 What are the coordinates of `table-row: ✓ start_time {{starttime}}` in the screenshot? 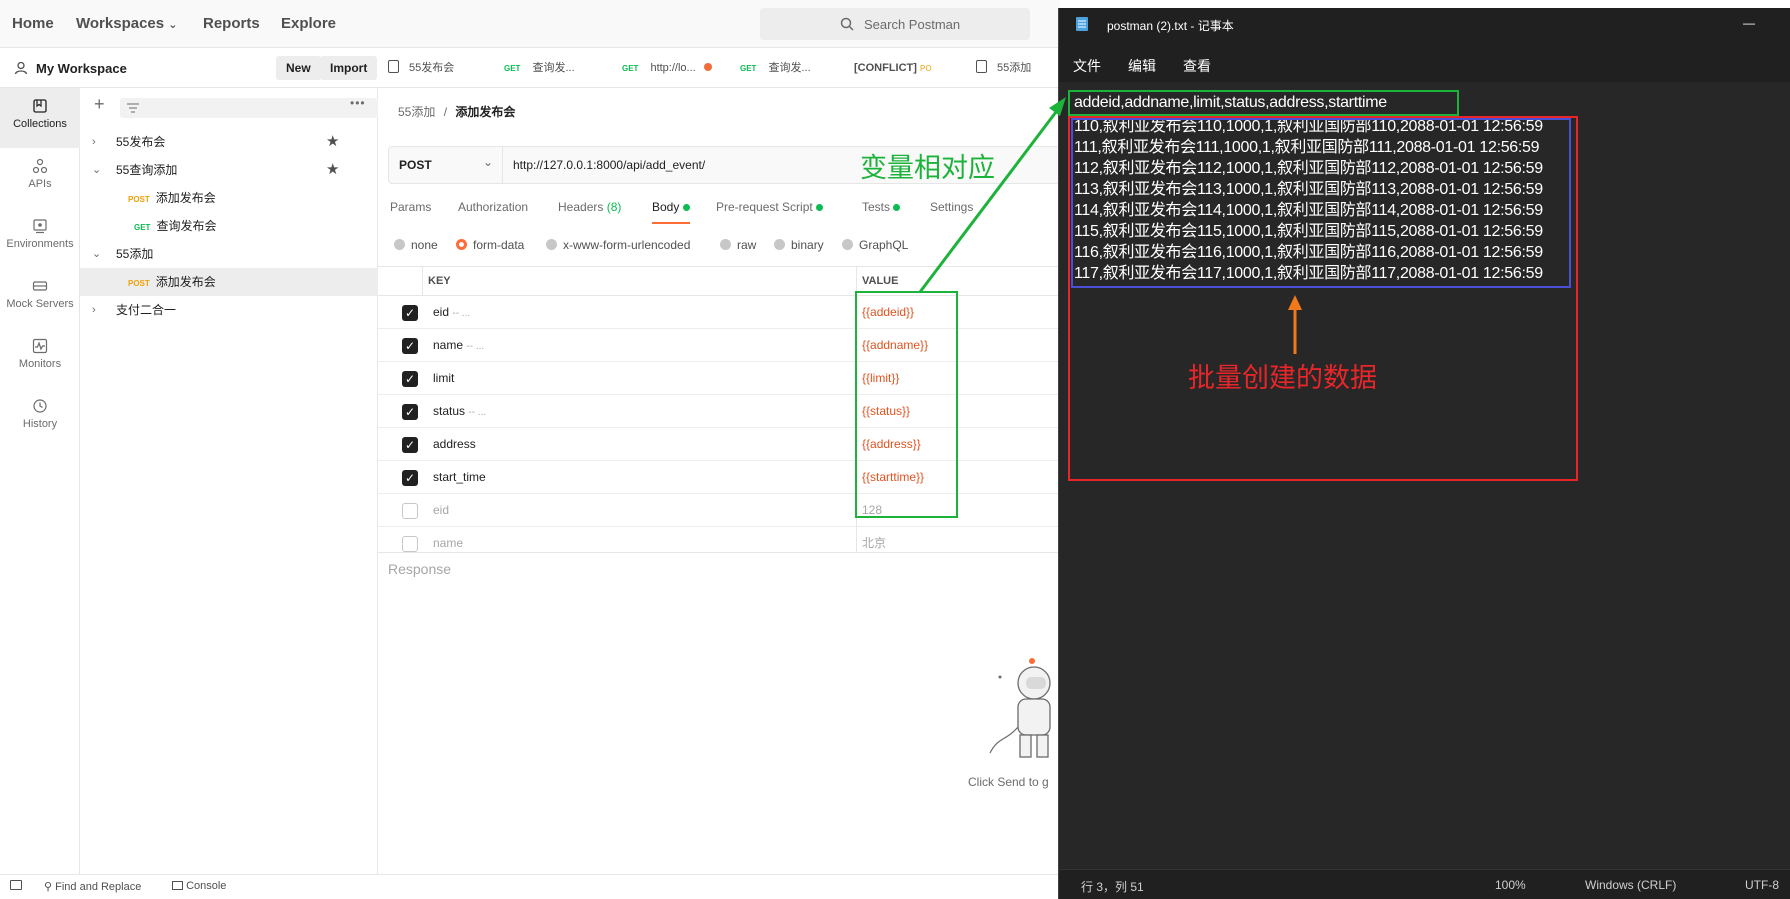 It's located at (719, 477).